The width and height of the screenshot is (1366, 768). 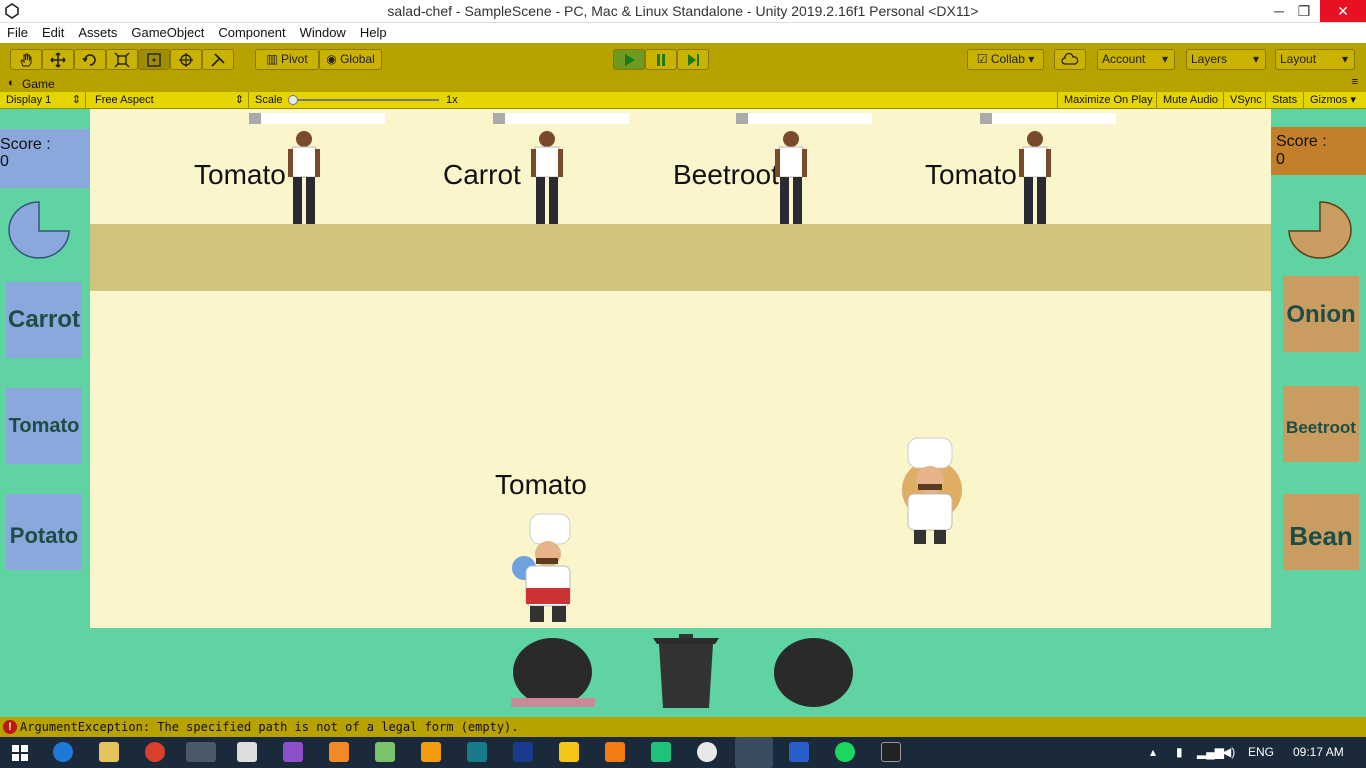 I want to click on menu-assets: Assets, so click(x=97, y=31).